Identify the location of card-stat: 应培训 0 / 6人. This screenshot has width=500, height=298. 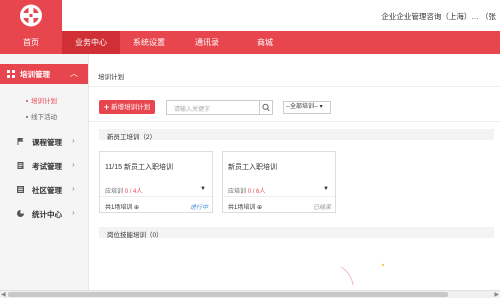
(246, 190).